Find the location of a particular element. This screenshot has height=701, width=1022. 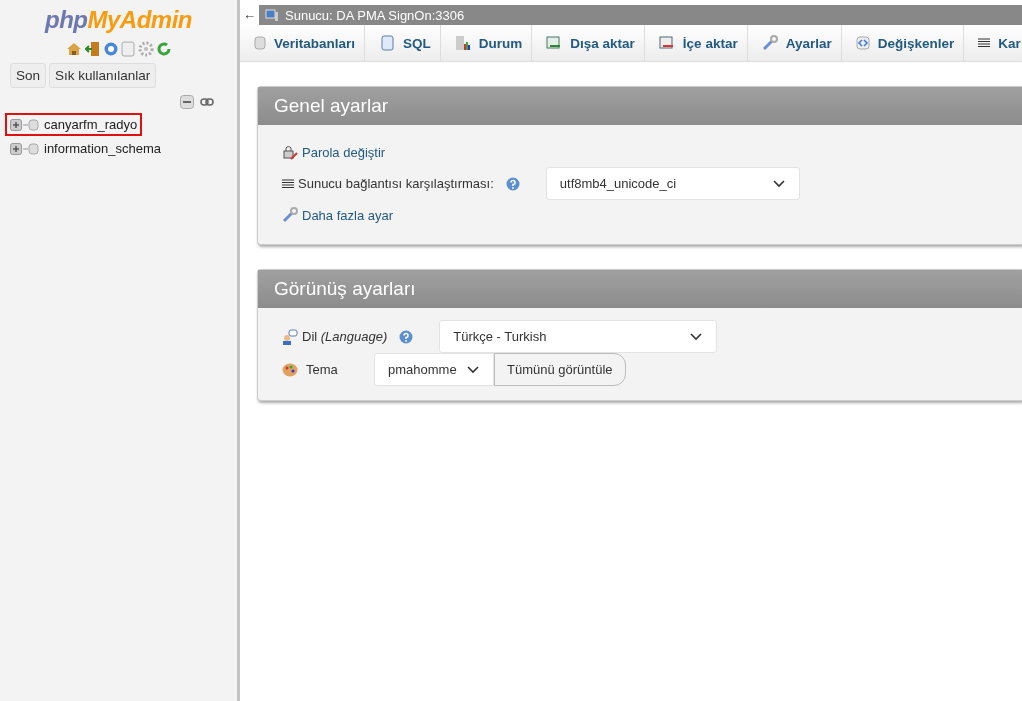

database-name: information_schema is located at coordinates (103, 148).